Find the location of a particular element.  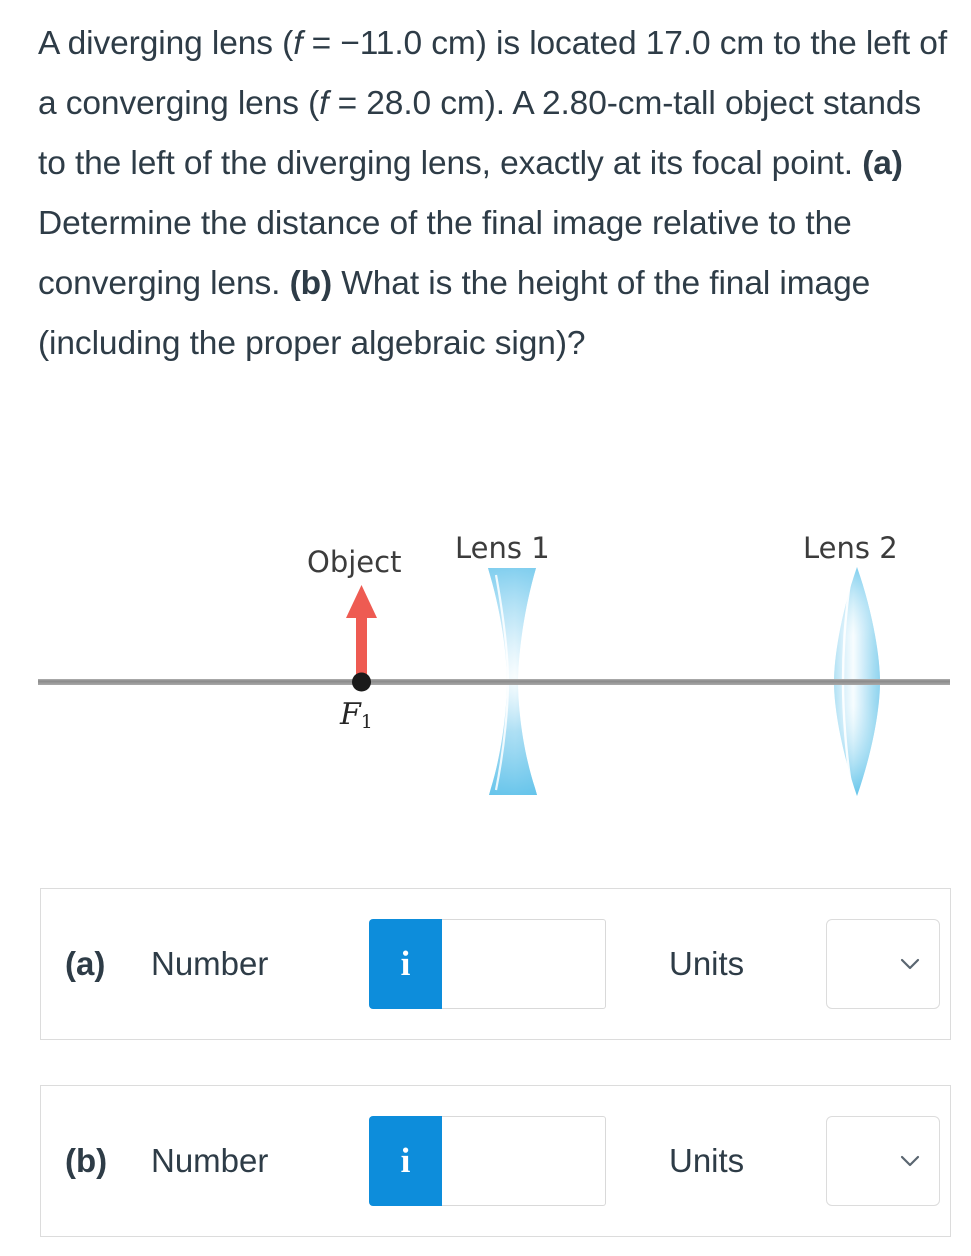

object-arrow is located at coordinates (361, 633).